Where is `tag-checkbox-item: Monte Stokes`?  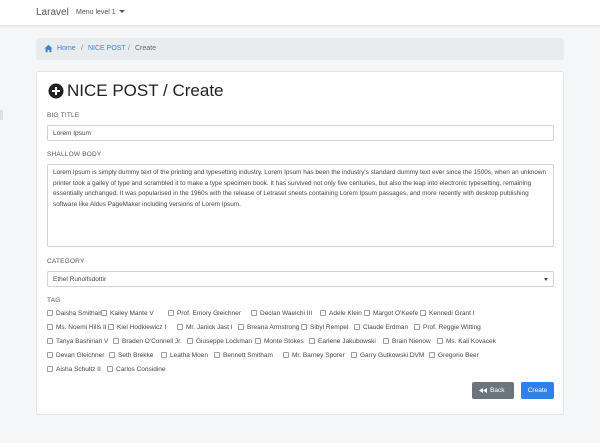
tag-checkbox-item: Monte Stokes is located at coordinates (279, 342).